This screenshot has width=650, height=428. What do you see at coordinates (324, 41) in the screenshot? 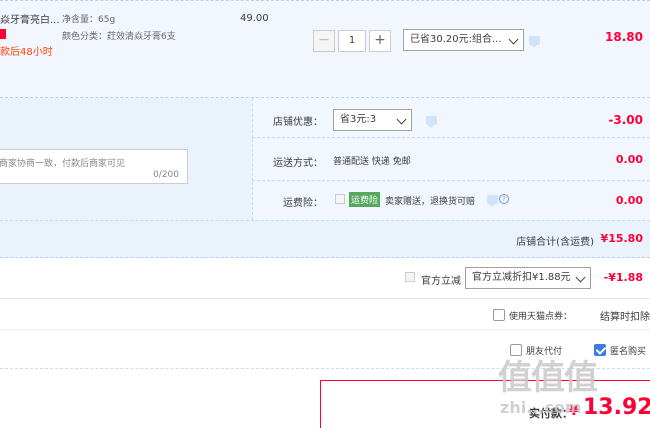
I see `qty-minus-button: −` at bounding box center [324, 41].